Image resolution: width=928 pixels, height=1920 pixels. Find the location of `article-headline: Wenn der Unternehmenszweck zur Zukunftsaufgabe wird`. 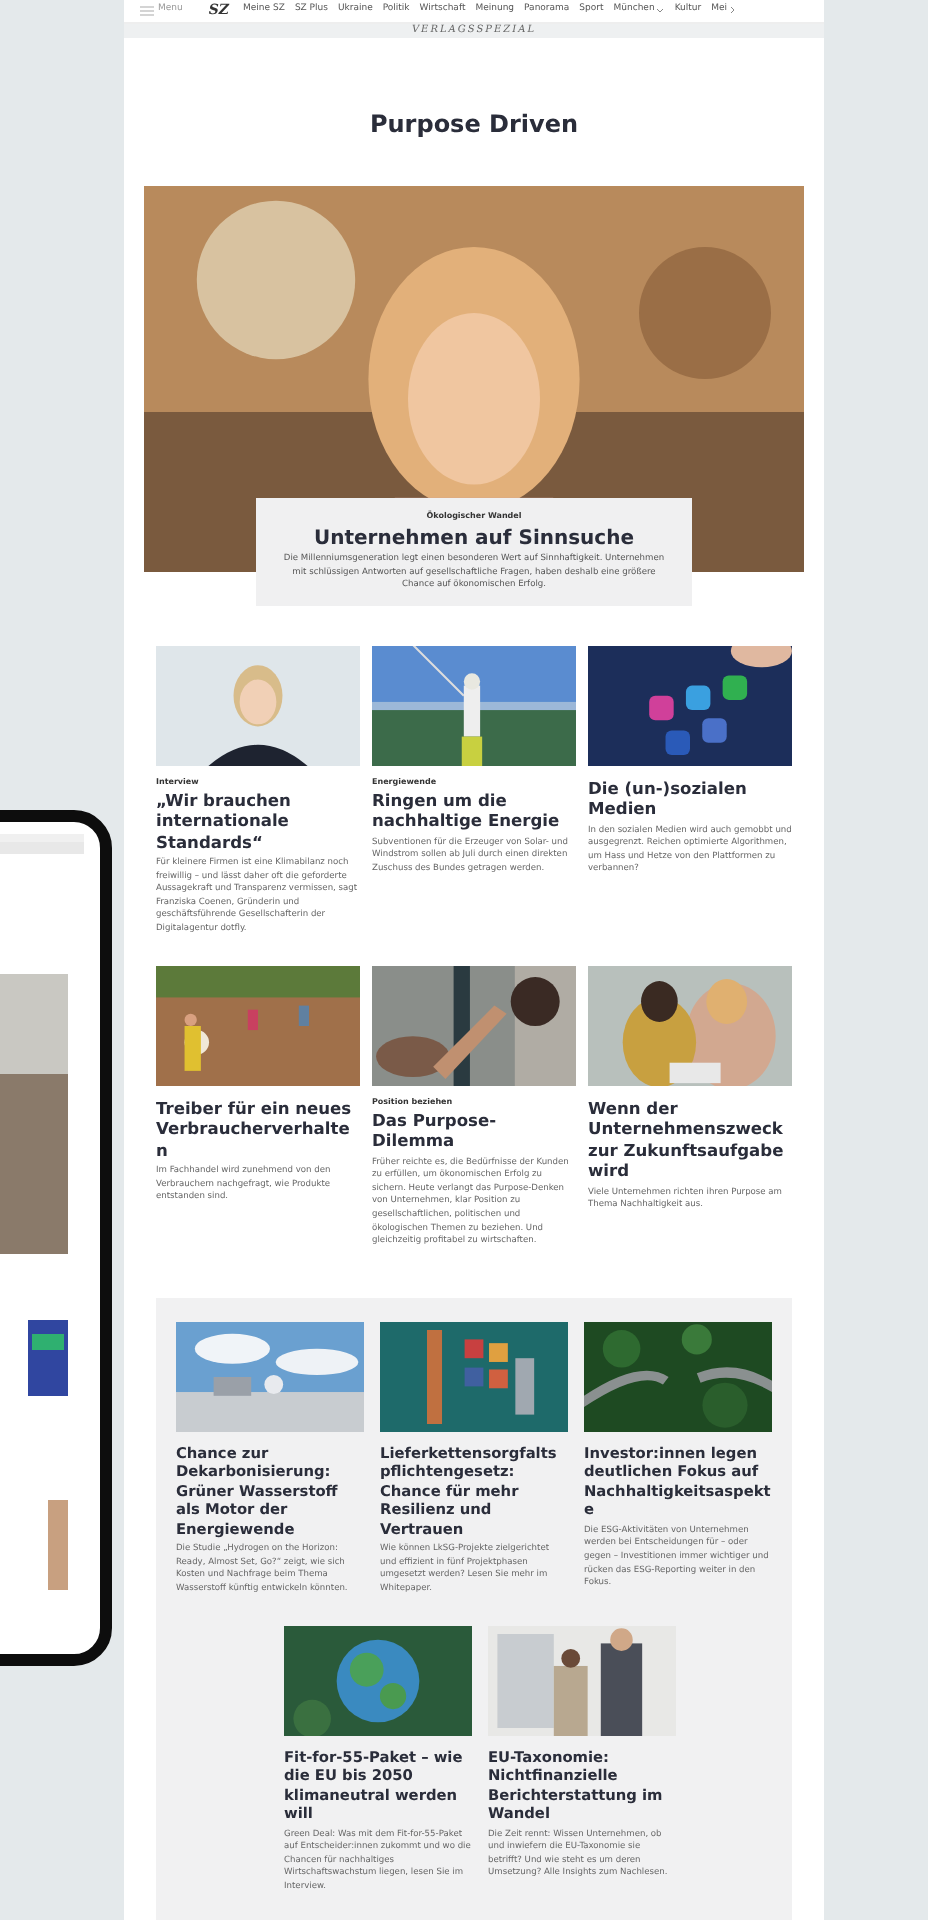

article-headline: Wenn der Unternehmenszweck zur Zukunftsaufgabe wird is located at coordinates (690, 1139).